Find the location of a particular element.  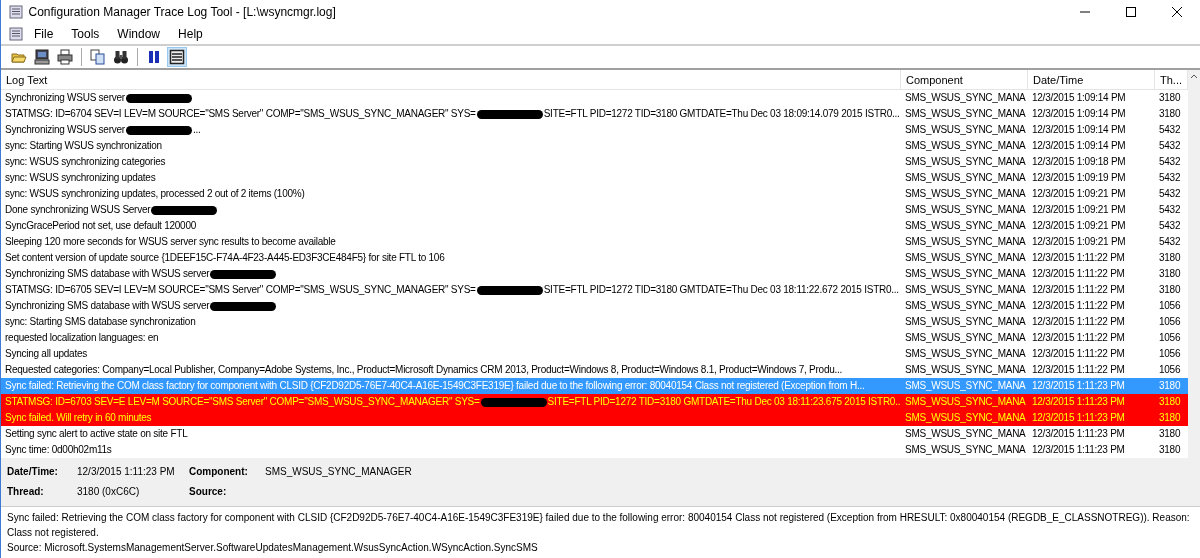

log-row: STATMSG: ID=6704 SEV=I LEV=M SOURCE="SMS Server" COMP="SMS_WSUS_SYNC_MANAGER" SYS= SITE=FTL PID=1272 TID=3180 GMTDATE=Thu Dec 03 18:09:14.079 2015 ISTR0... SMS_WSUS_SYNC_MANA 12/3/2015 1:09:14 PM 3180 is located at coordinates (594, 114).